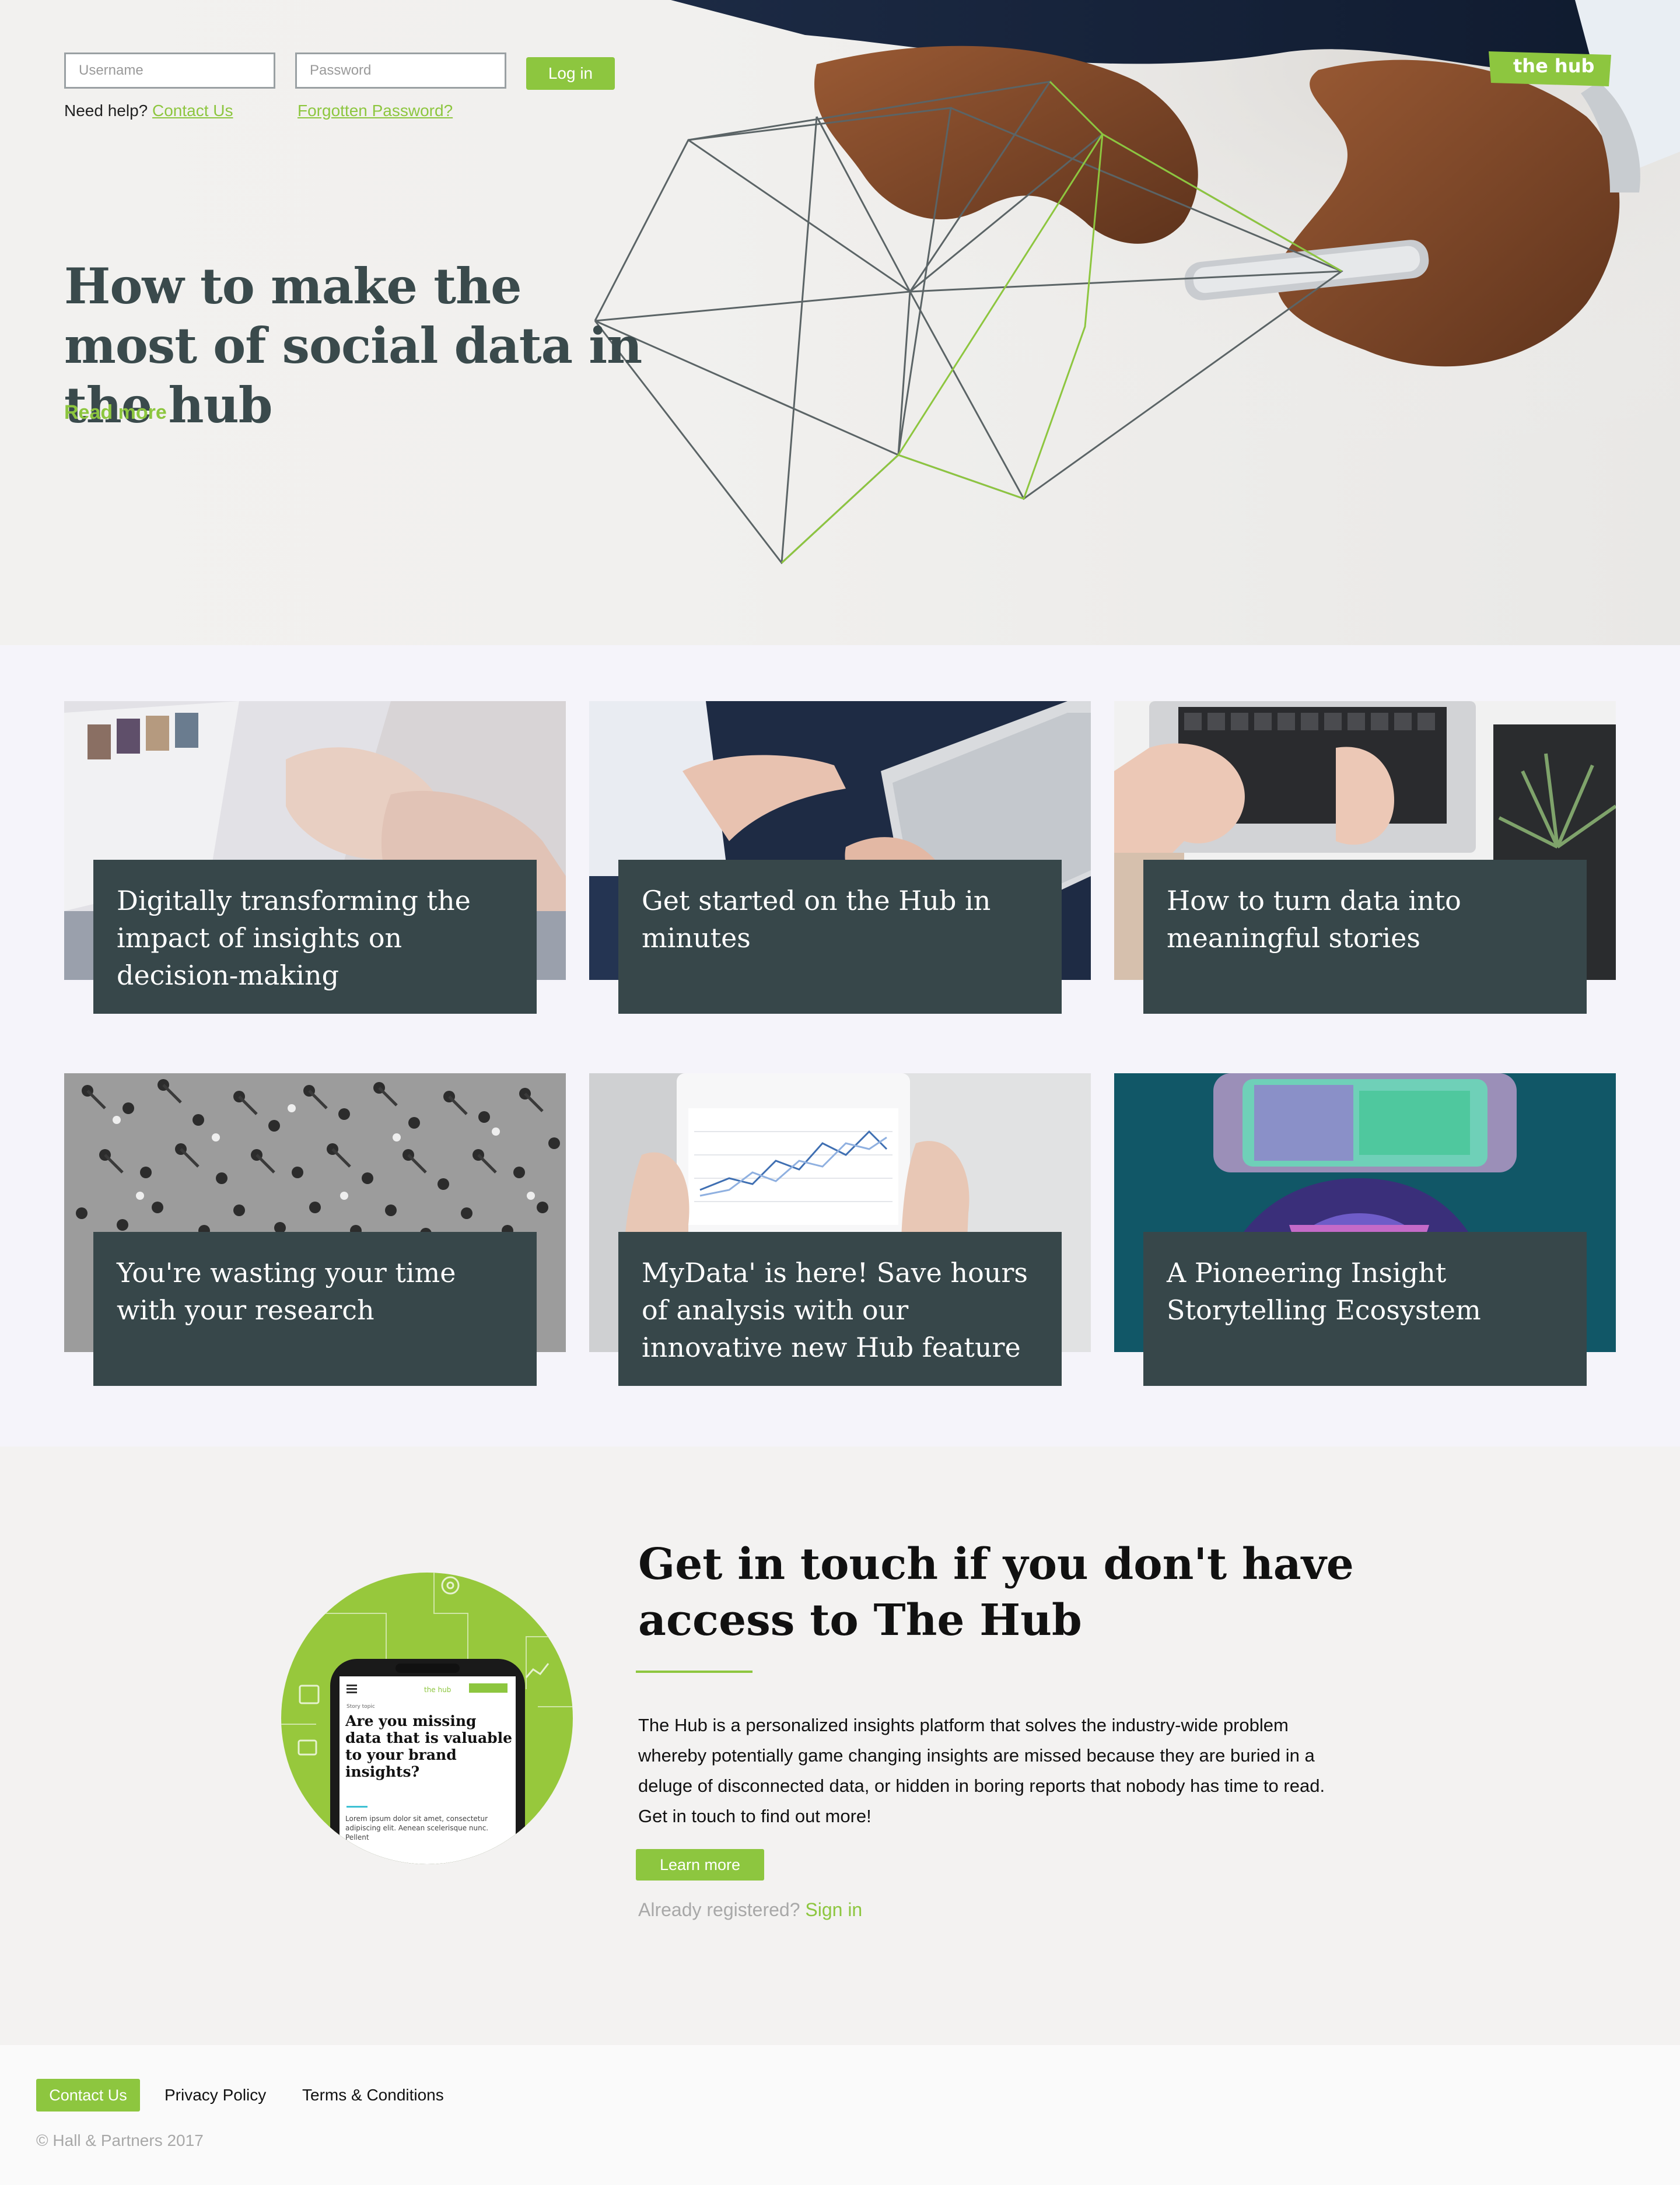  I want to click on contact-us-link: Contact Us, so click(192, 110).